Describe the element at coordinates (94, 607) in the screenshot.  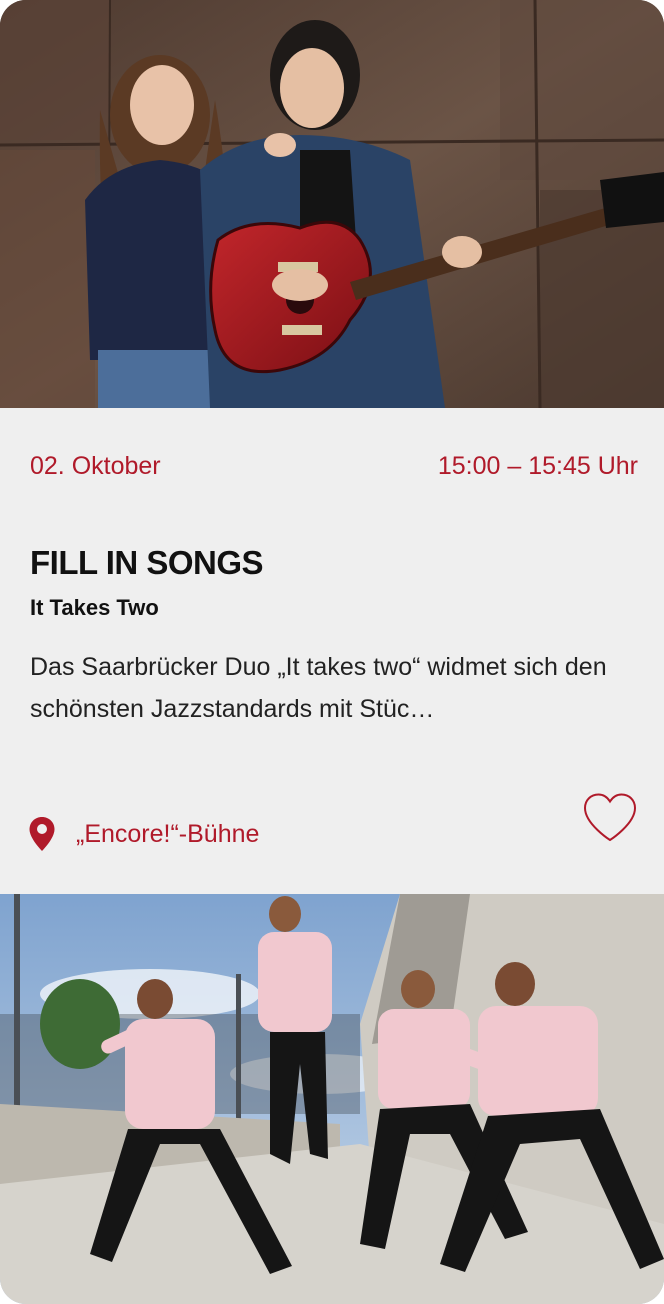
I see `event-subtitle: It Takes Two` at that location.